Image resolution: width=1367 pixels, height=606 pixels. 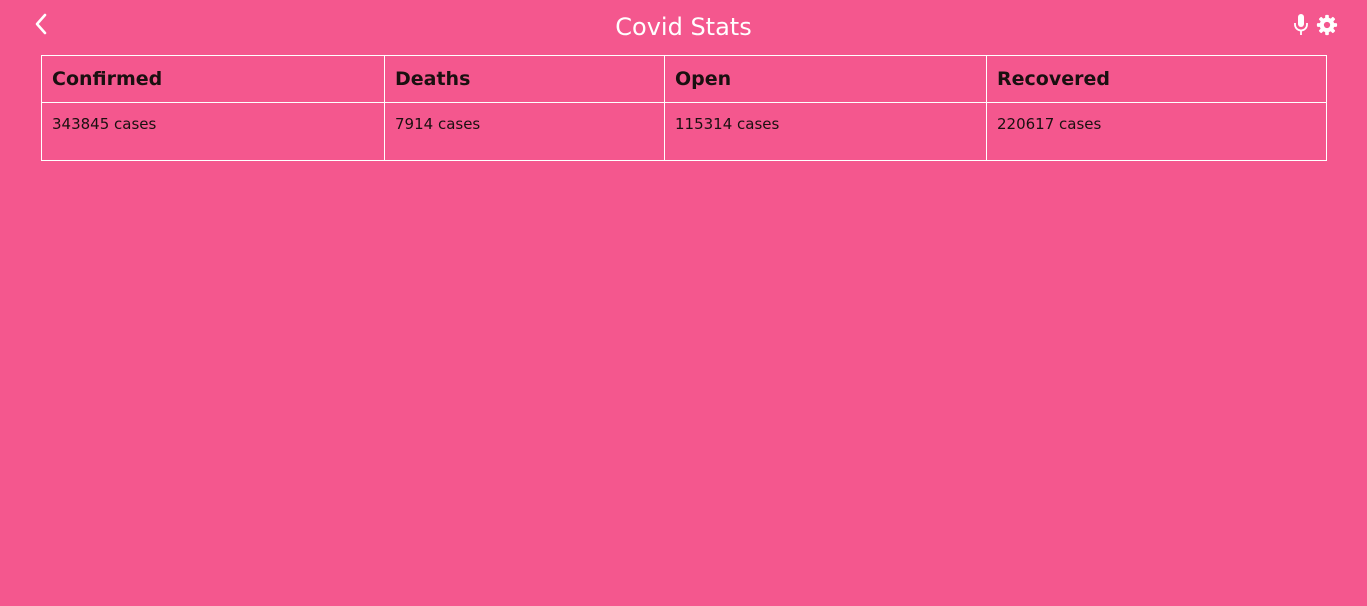 I want to click on header-deaths: Deaths, so click(x=524, y=79).